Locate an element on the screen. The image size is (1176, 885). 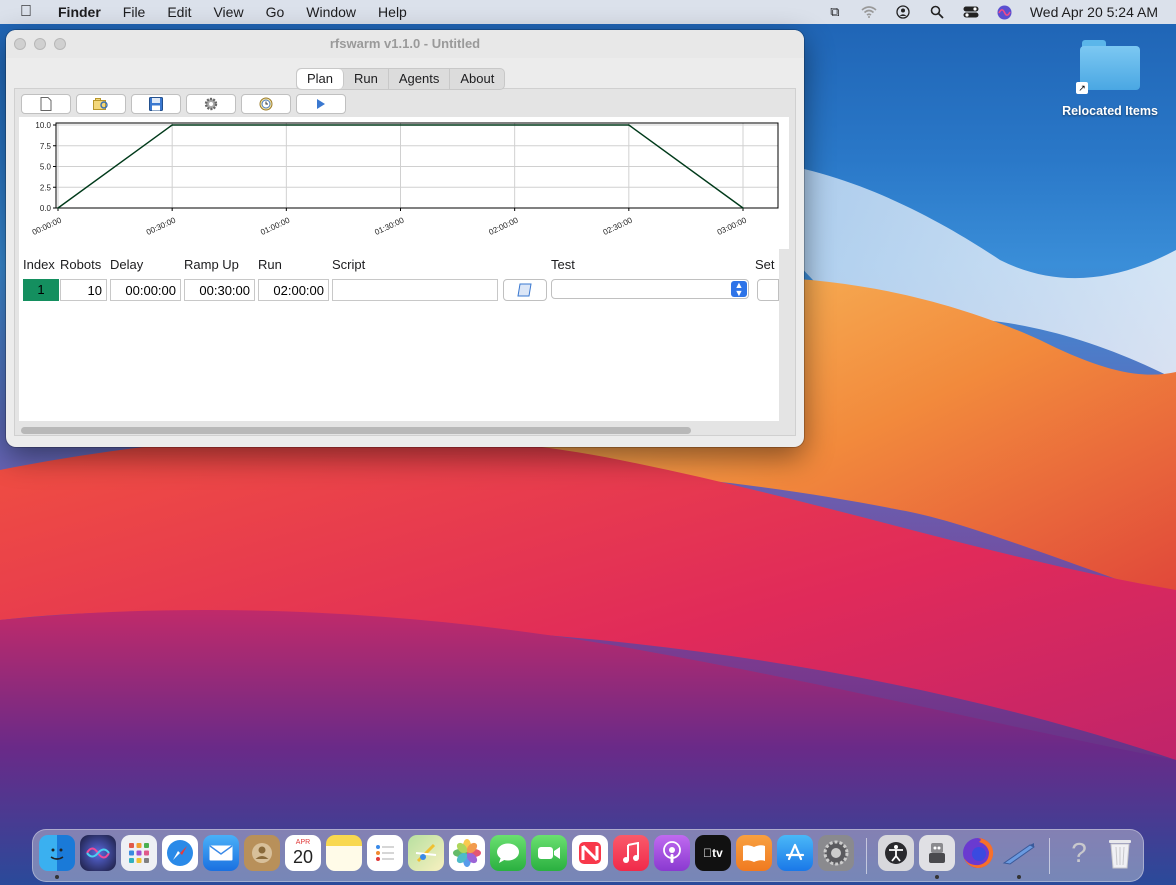
play-icon is located at coordinates (321, 104).